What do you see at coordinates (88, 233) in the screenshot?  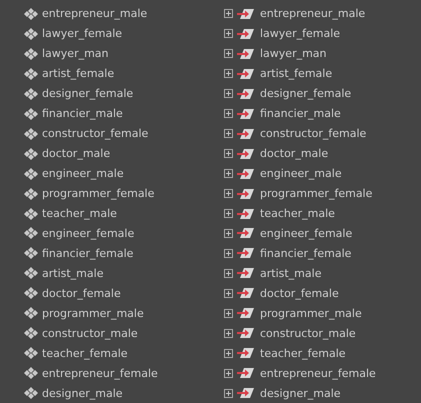 I see `list-item: engineer_female` at bounding box center [88, 233].